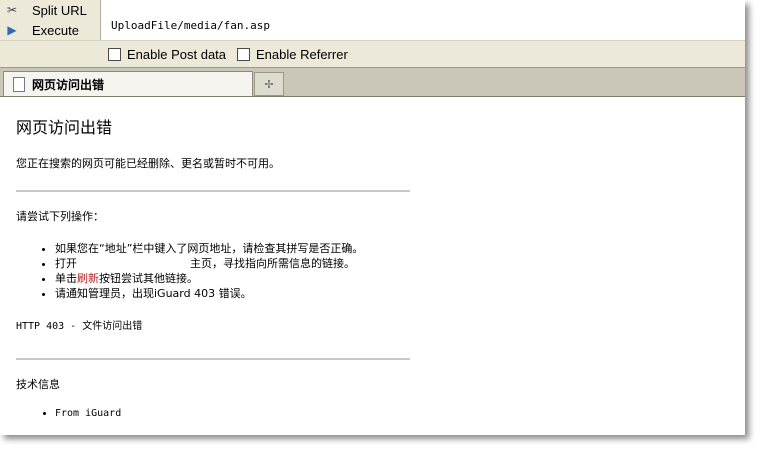 This screenshot has width=762, height=455. Describe the element at coordinates (395, 278) in the screenshot. I see `list-item: 单击刷新按钮尝试其他链接。` at that location.